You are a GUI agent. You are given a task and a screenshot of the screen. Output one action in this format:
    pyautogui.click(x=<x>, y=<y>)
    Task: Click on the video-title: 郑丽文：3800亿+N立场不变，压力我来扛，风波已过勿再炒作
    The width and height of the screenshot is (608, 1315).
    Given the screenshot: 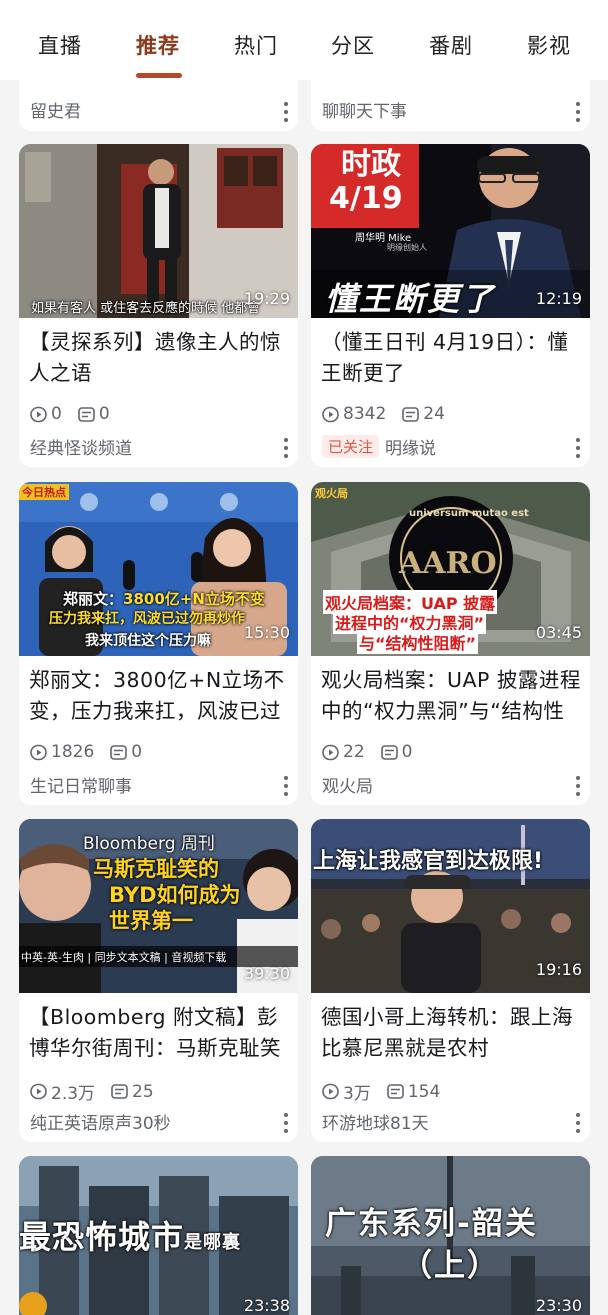 What is the action you would take?
    pyautogui.click(x=160, y=696)
    